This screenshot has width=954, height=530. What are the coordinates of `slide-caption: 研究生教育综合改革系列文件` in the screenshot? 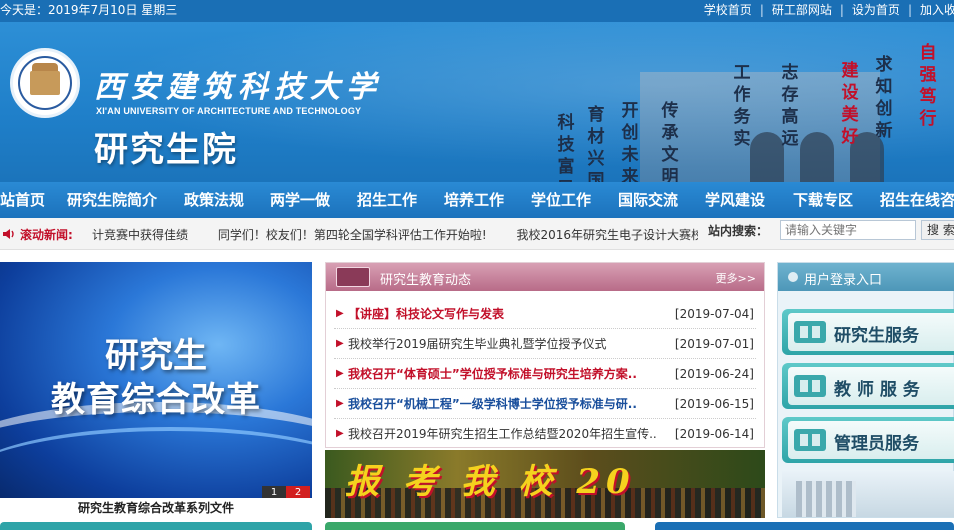 It's located at (156, 508).